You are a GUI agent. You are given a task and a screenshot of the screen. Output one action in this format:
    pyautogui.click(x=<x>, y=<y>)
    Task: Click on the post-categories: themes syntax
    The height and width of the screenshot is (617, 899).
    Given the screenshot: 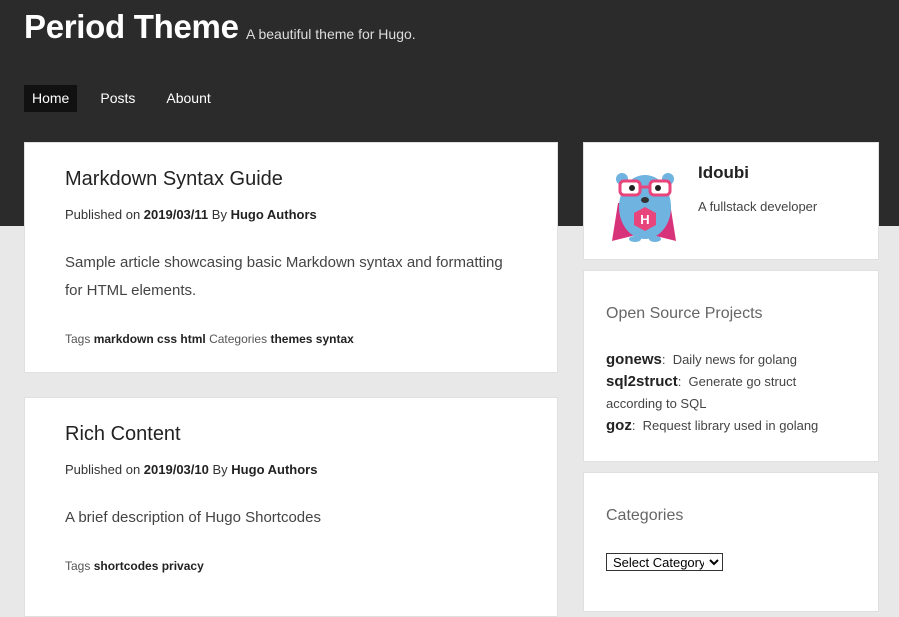 What is the action you would take?
    pyautogui.click(x=311, y=339)
    